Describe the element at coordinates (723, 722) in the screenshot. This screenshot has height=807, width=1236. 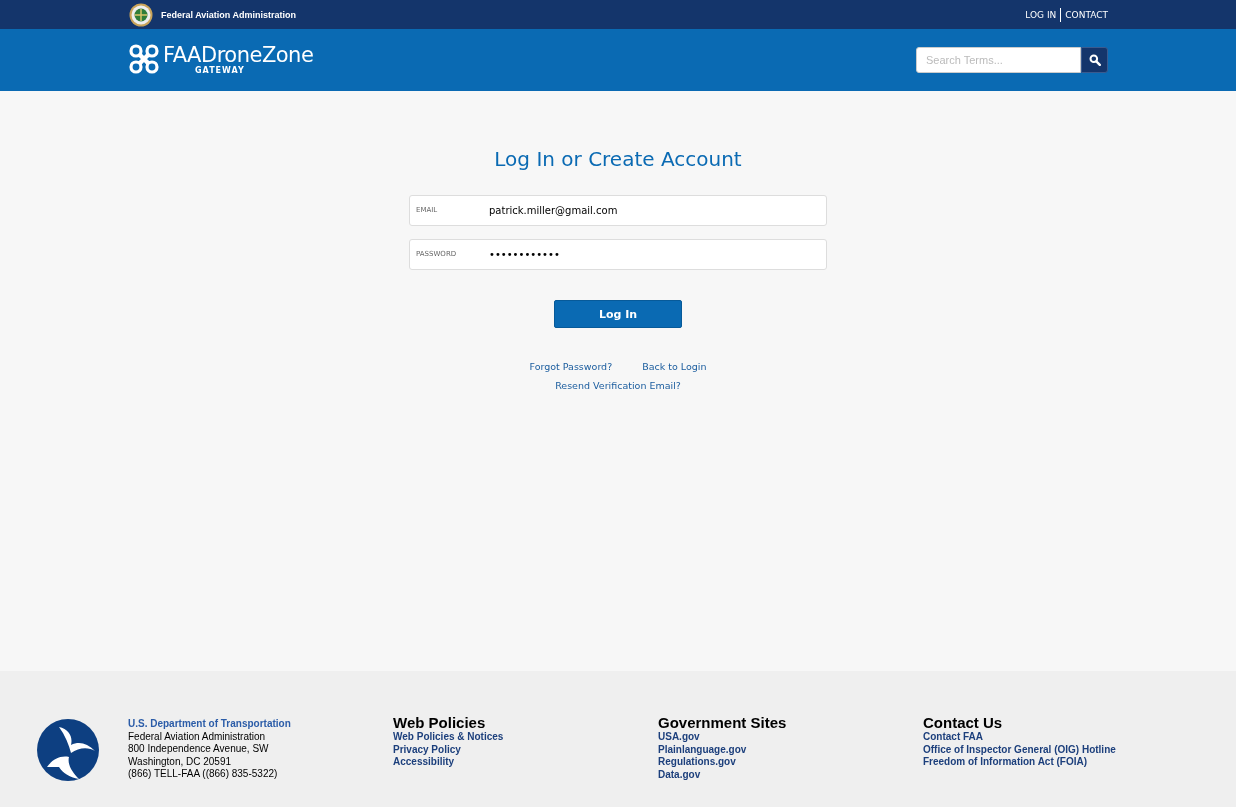
I see `footer-heading: Government Sites` at that location.